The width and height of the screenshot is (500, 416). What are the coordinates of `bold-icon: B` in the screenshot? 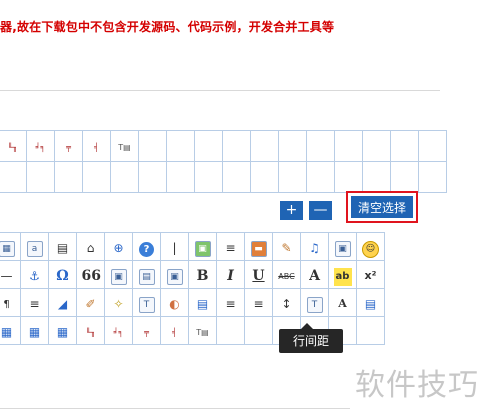 It's located at (203, 276).